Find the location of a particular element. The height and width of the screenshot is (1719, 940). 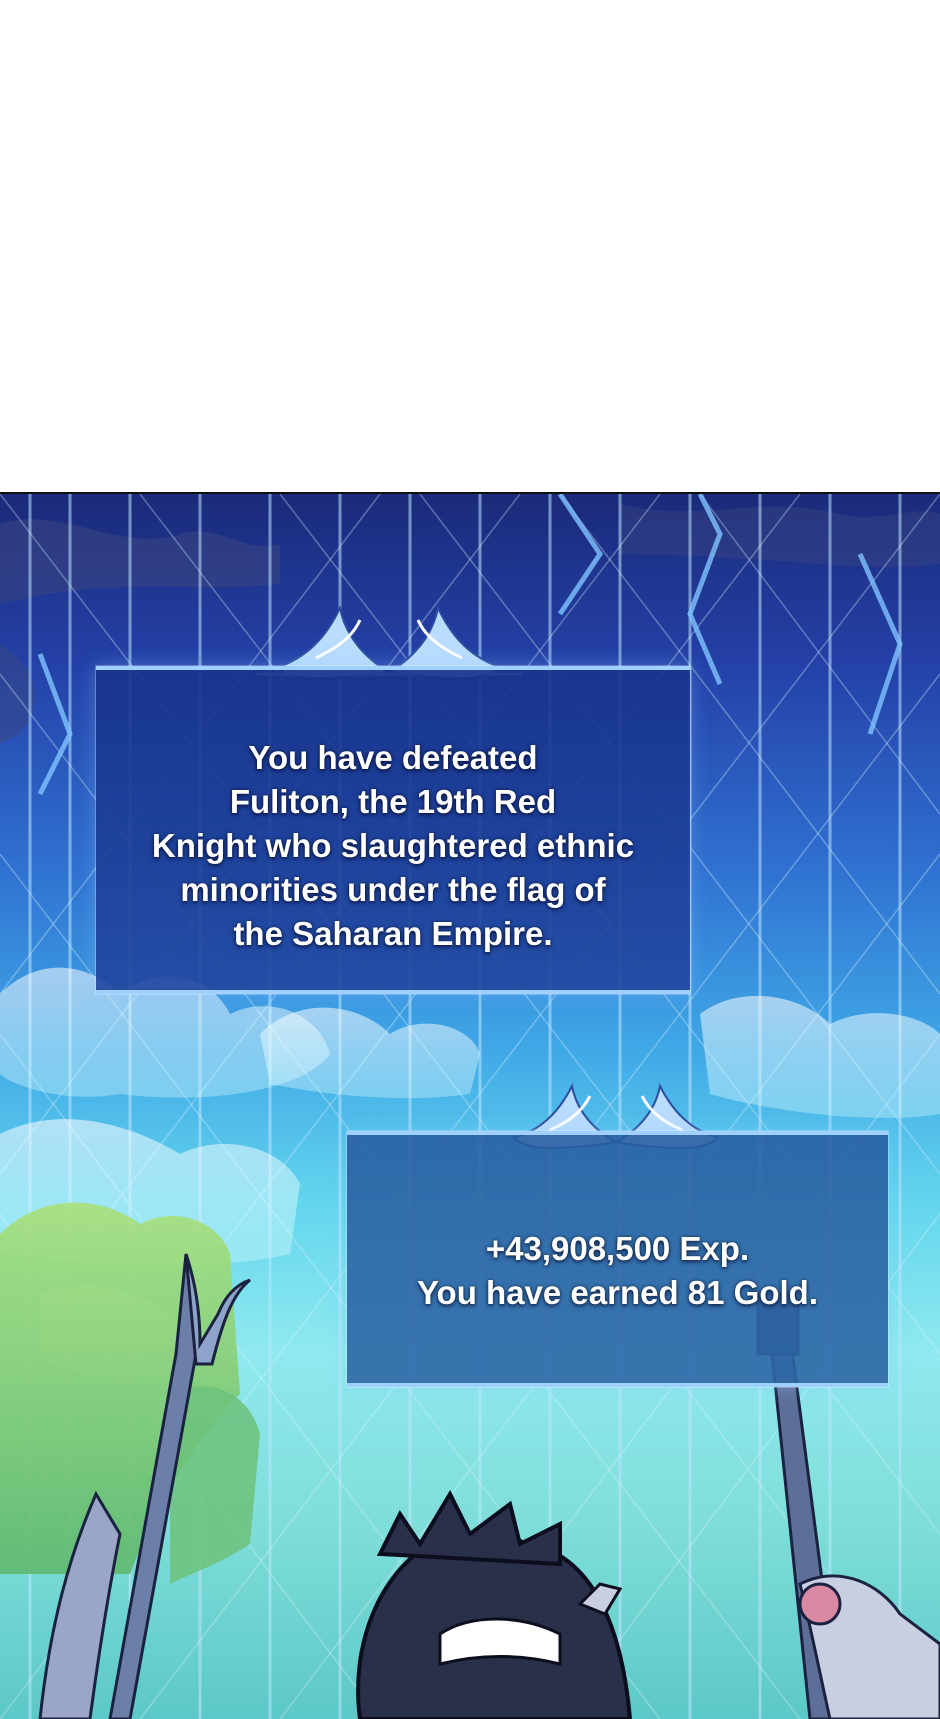

defeat-line-3: Knight who slaughtered ethnic is located at coordinates (393, 845).